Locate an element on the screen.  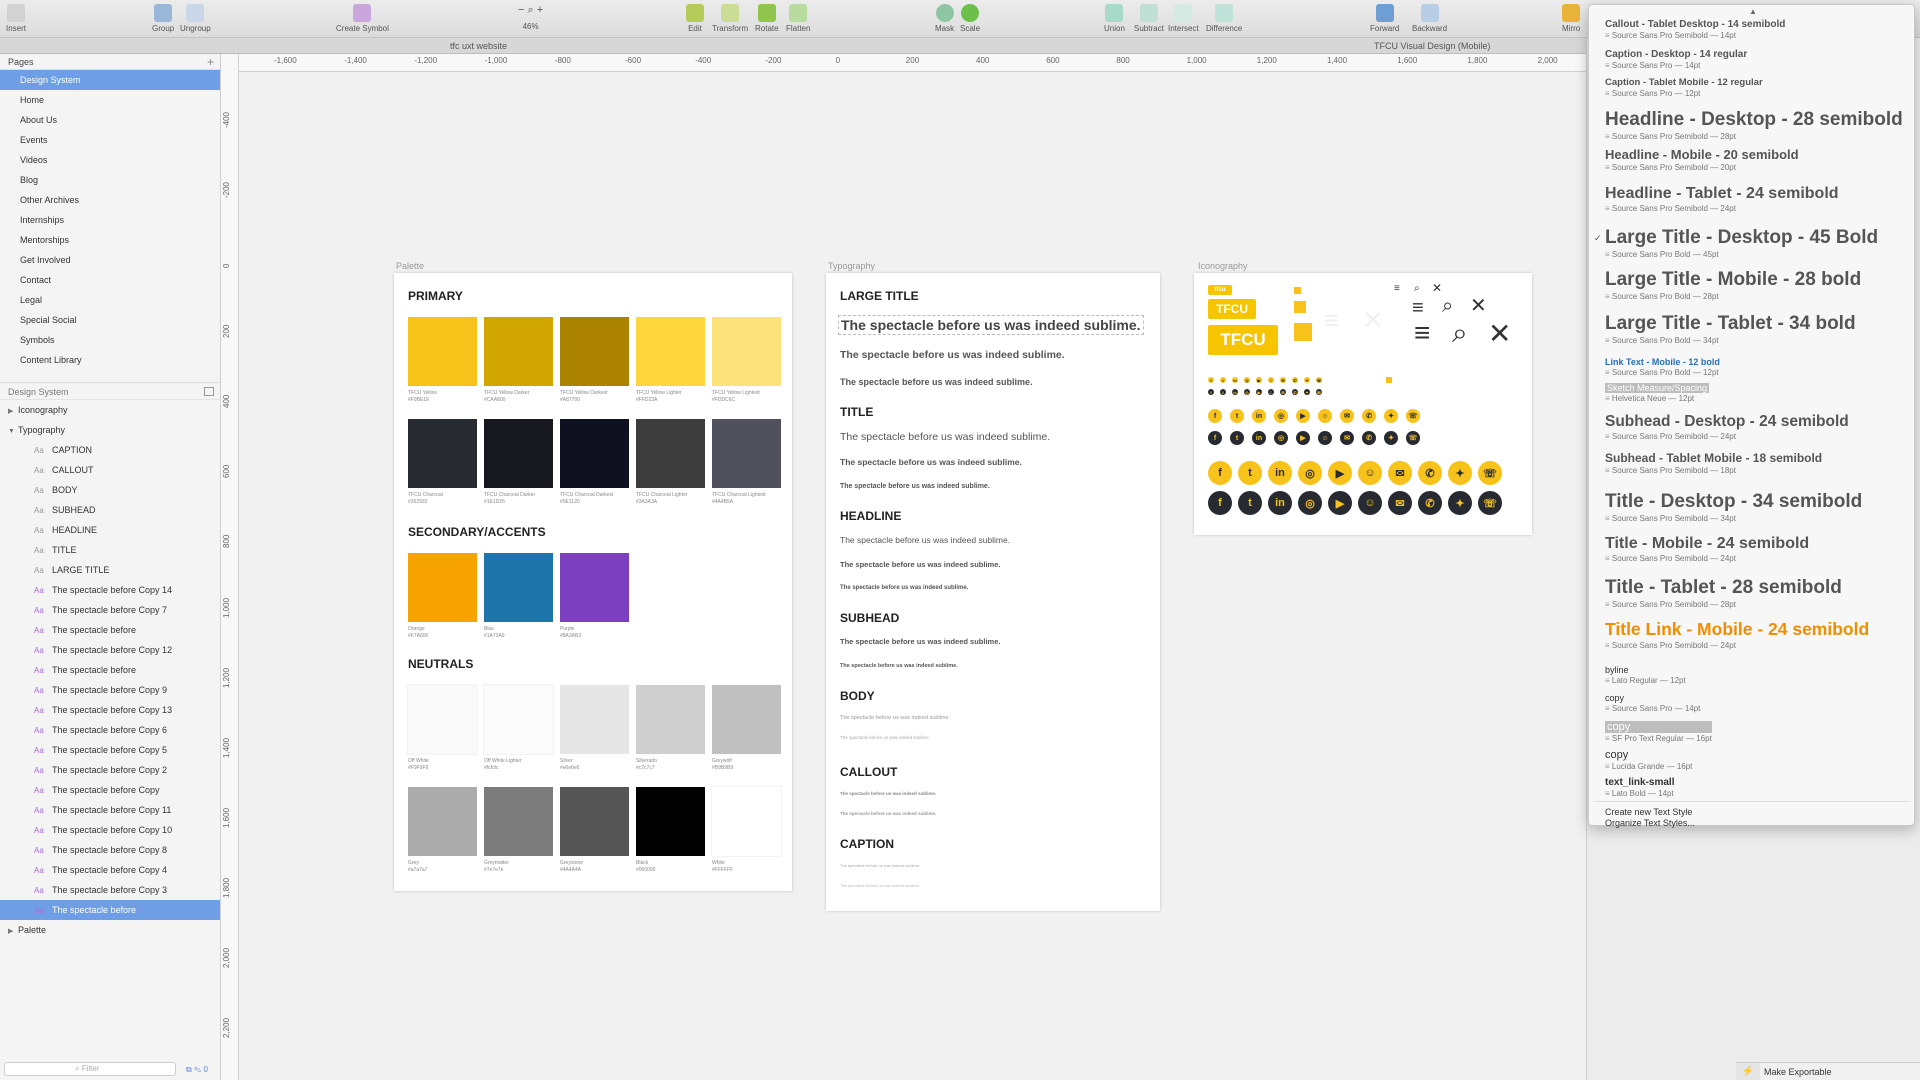
artboard-label-typography: Typography is located at coordinates (851, 266).